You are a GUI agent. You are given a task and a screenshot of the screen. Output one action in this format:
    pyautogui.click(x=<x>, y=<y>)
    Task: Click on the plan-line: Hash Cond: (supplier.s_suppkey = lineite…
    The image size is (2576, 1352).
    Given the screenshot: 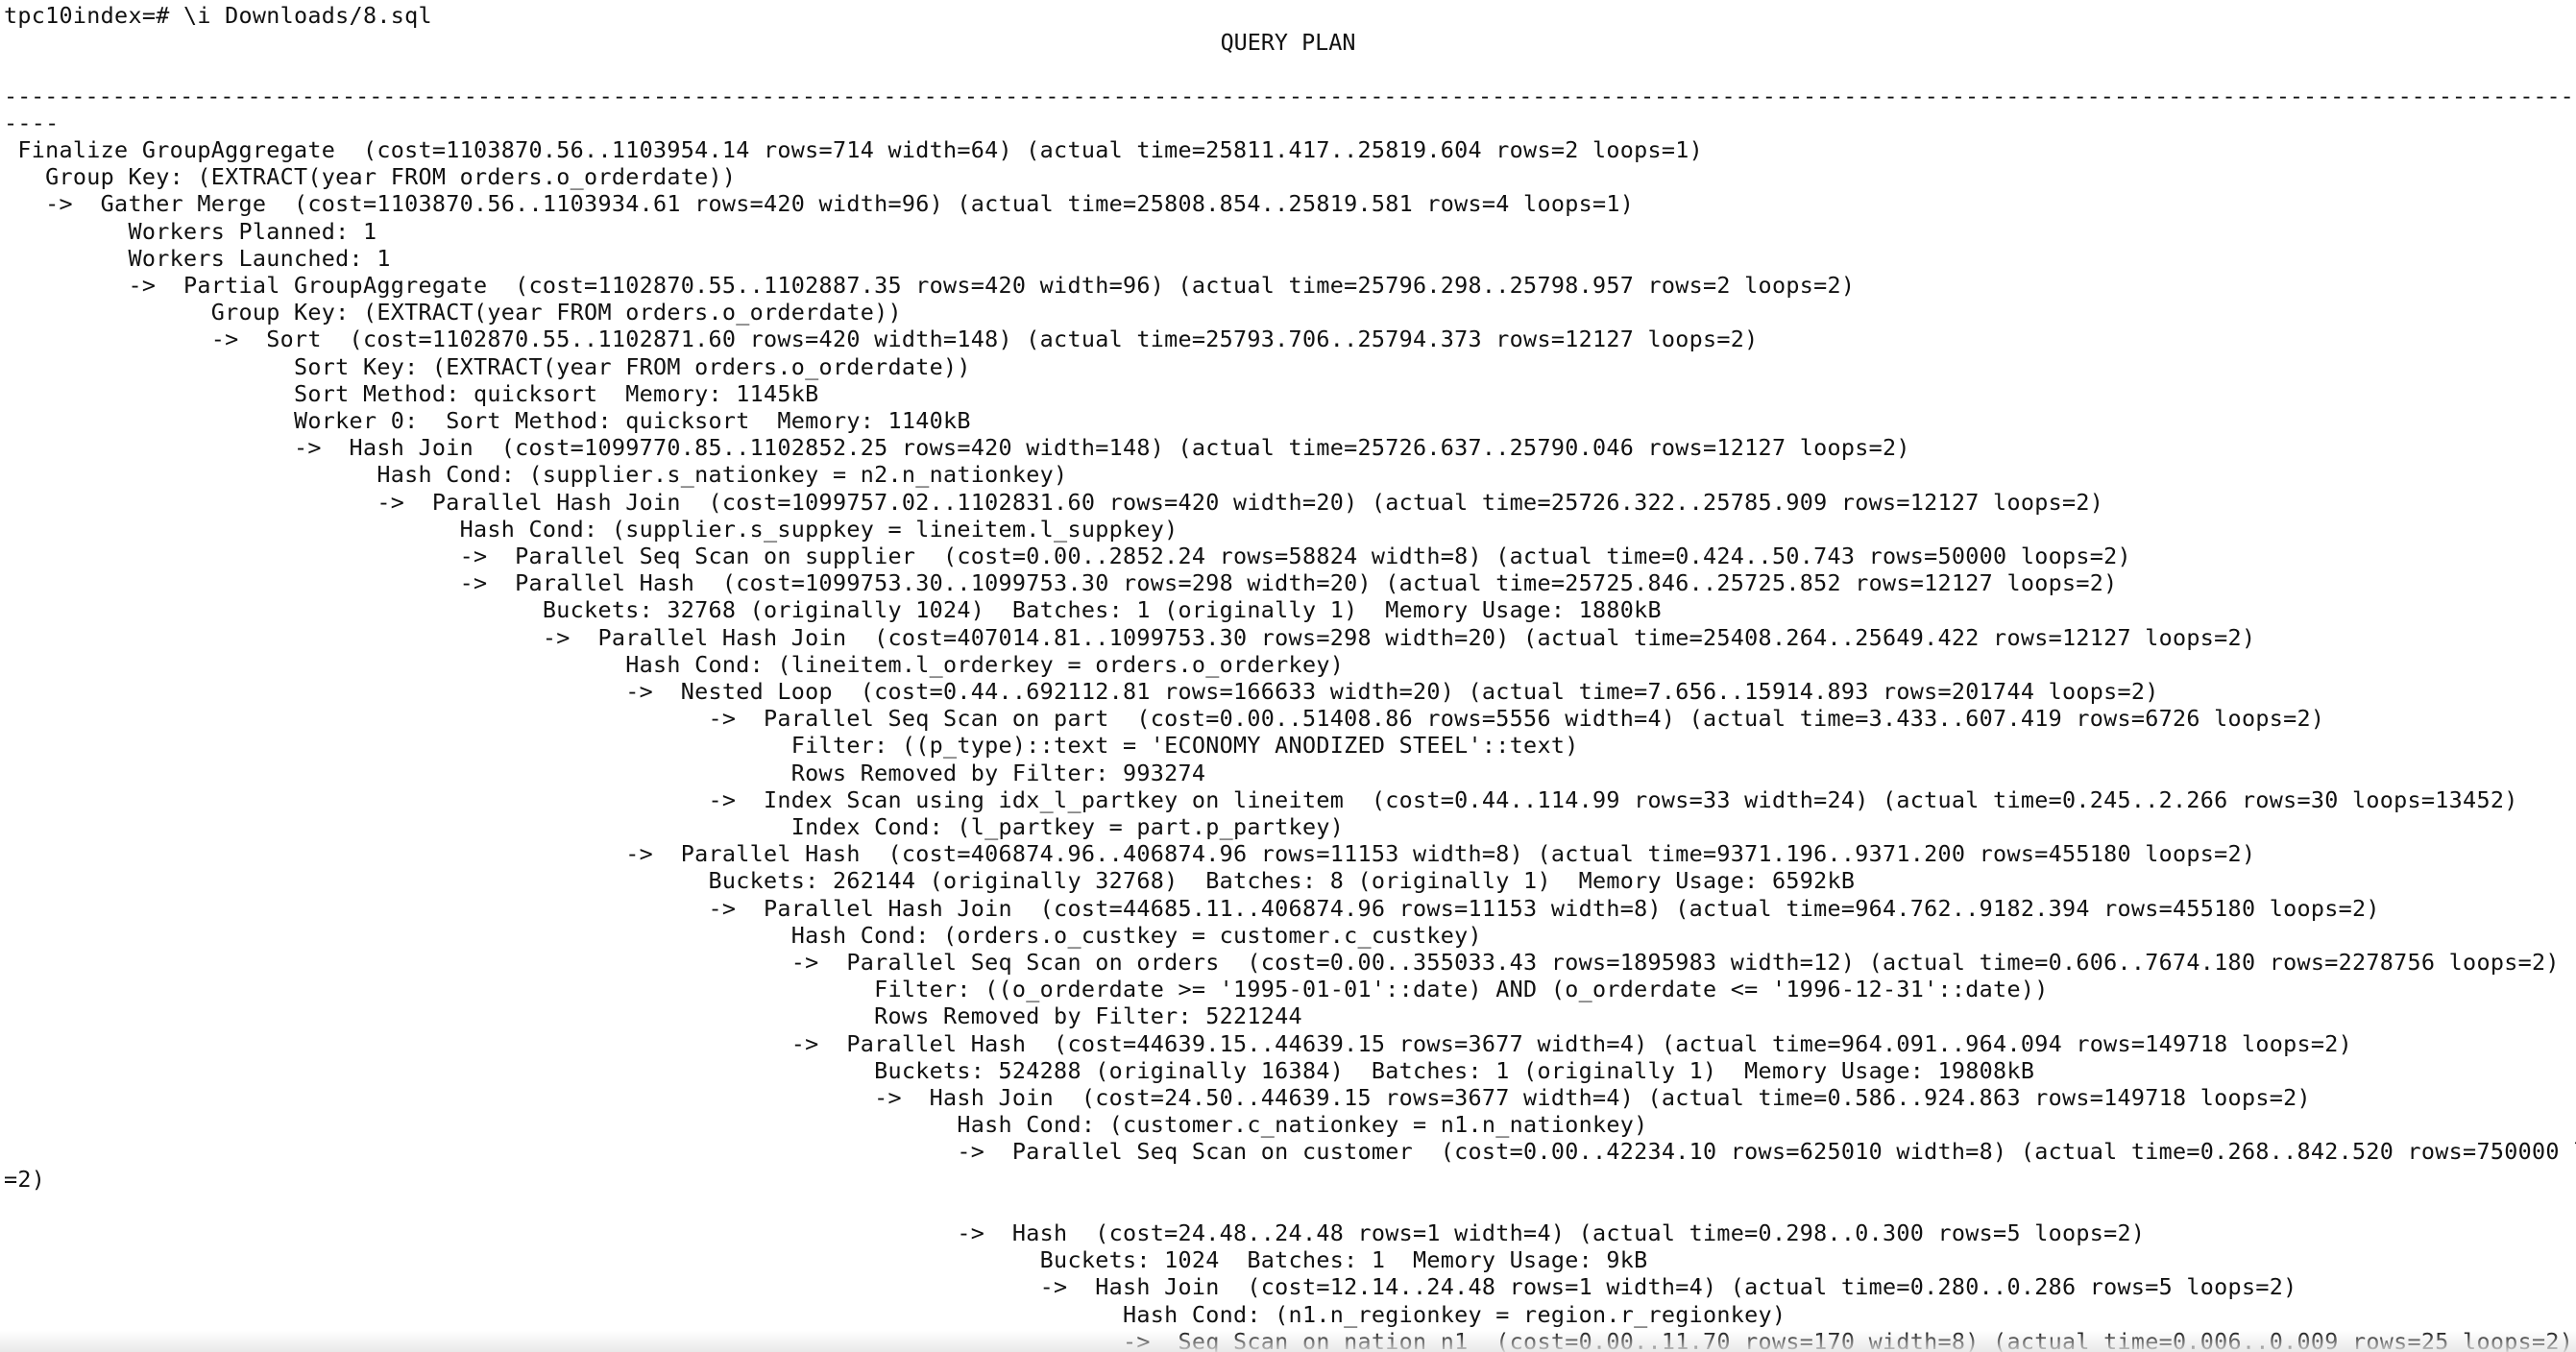 What is the action you would take?
    pyautogui.click(x=591, y=529)
    